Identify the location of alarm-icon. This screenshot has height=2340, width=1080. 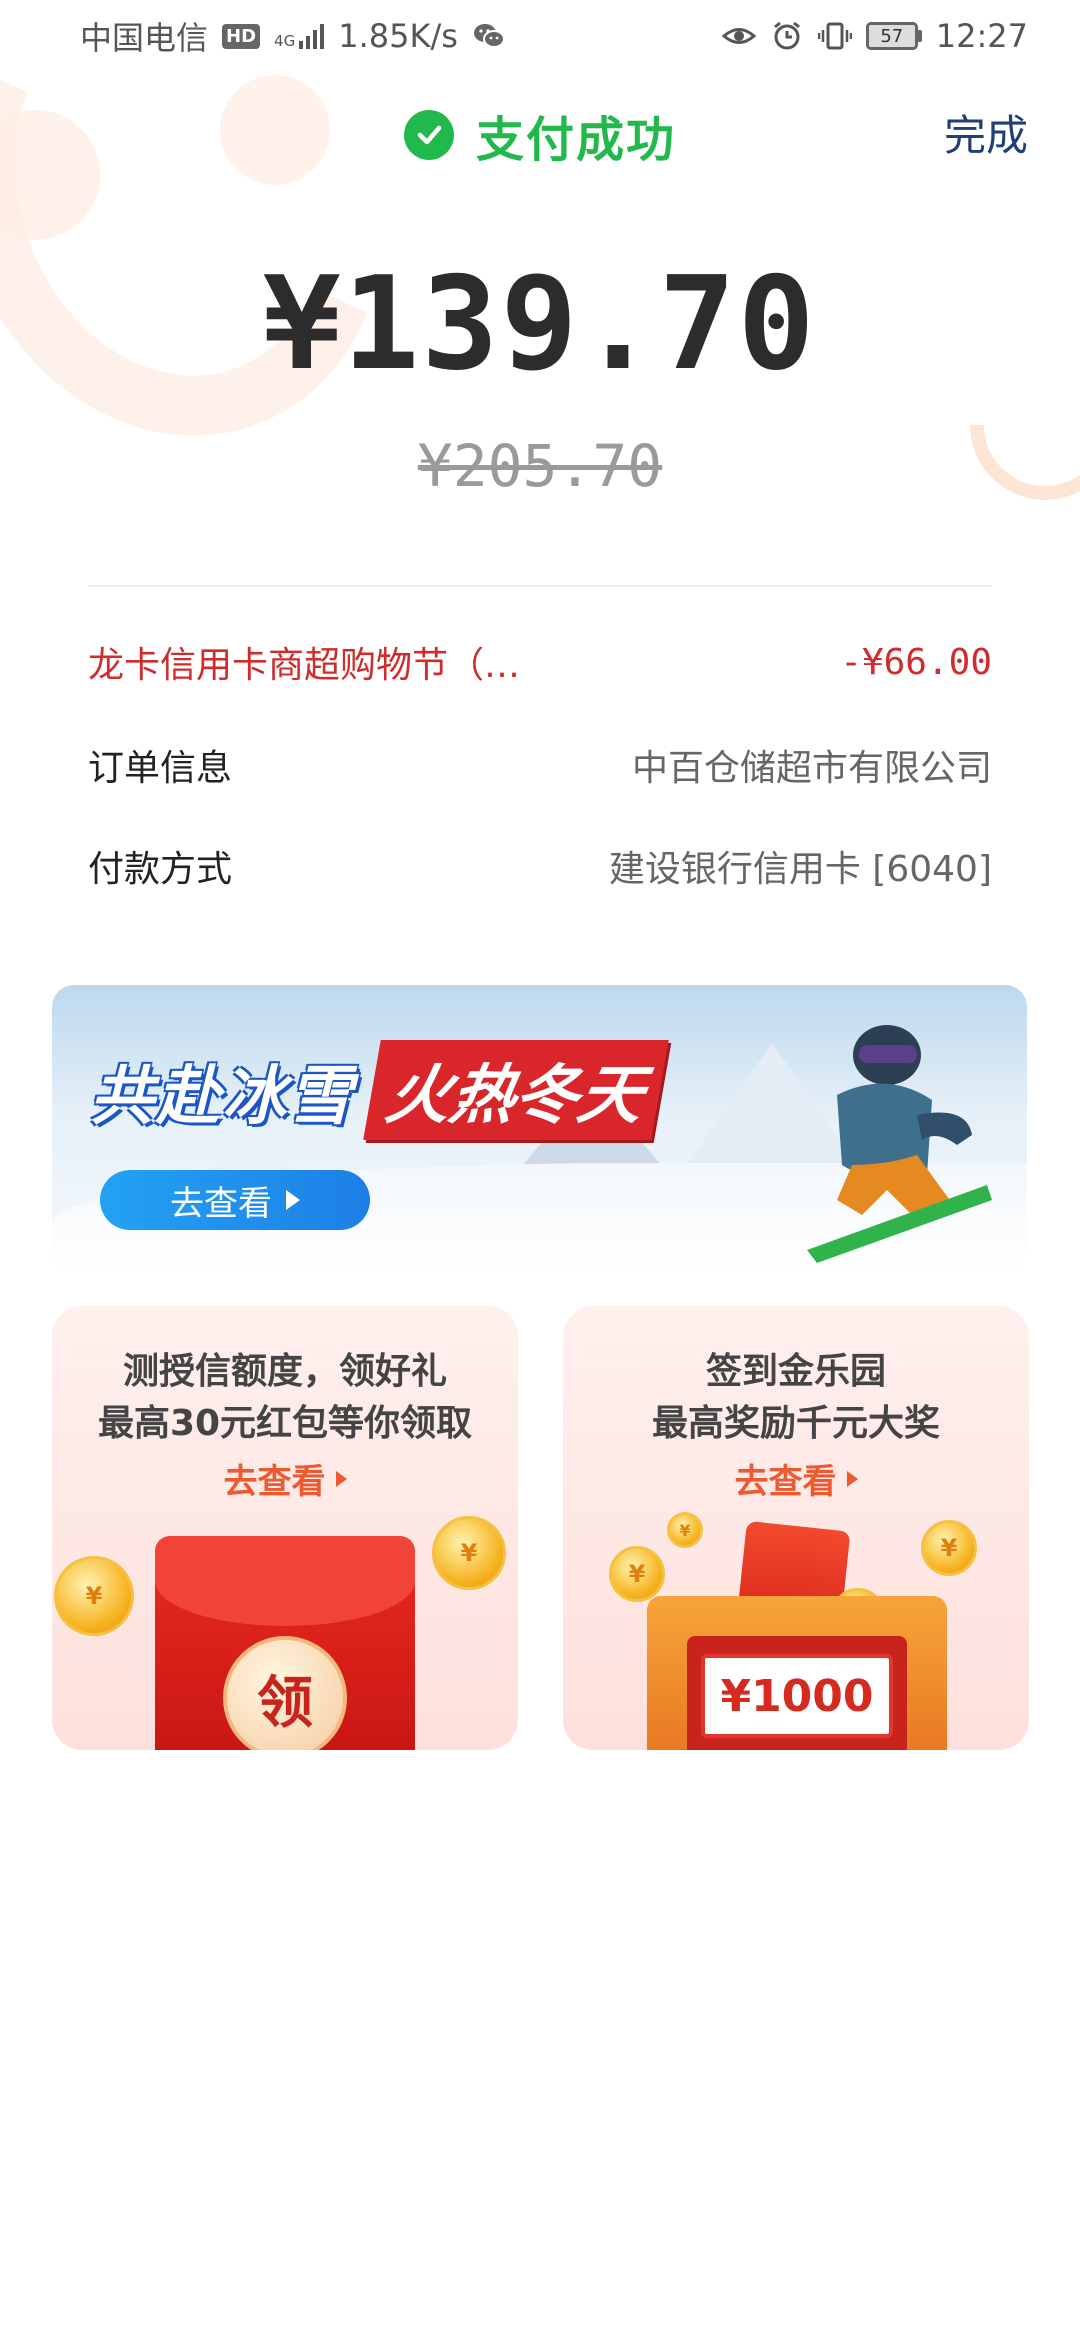
(786, 35).